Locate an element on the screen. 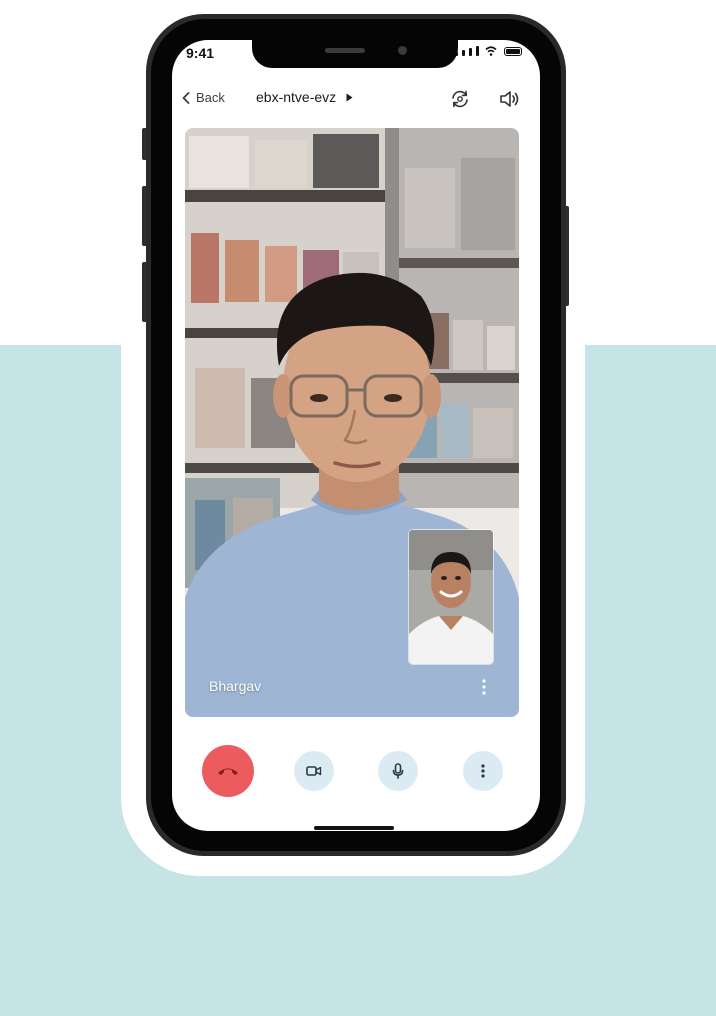  speaker-icon is located at coordinates (509, 99).